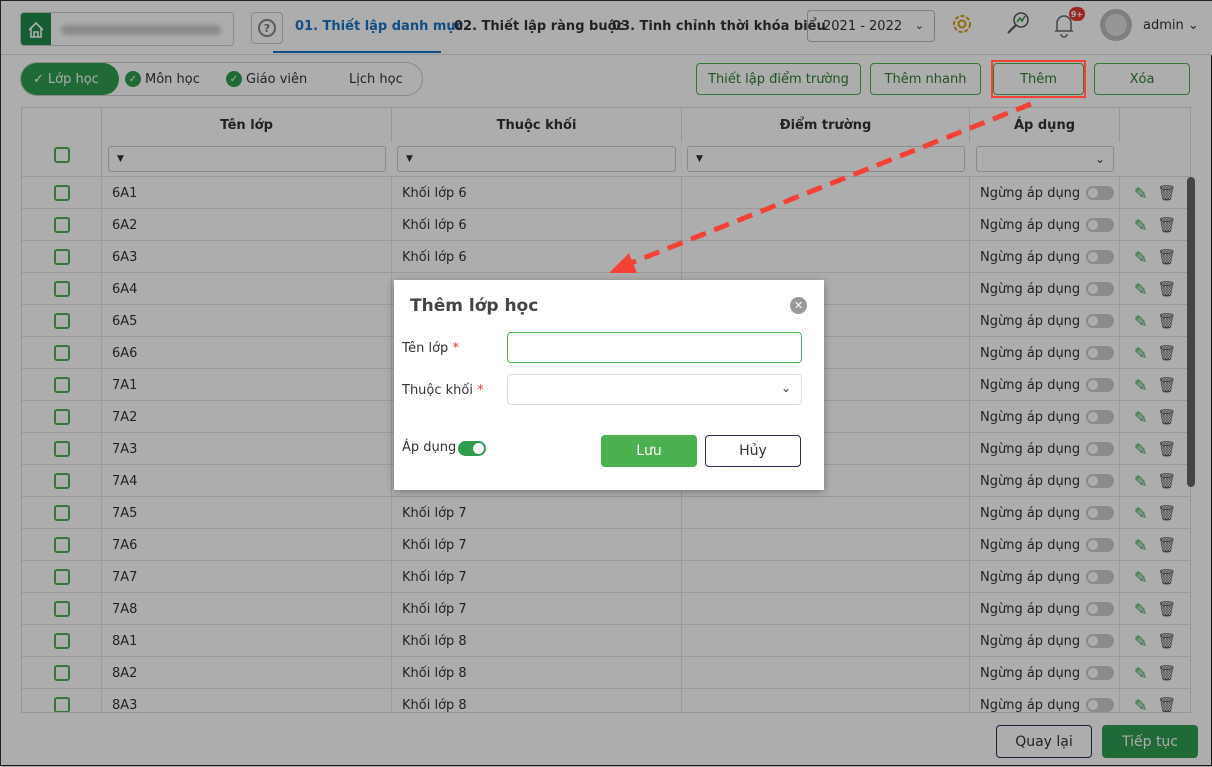  What do you see at coordinates (443, 390) in the screenshot?
I see `grade-label: Thuộc khối *` at bounding box center [443, 390].